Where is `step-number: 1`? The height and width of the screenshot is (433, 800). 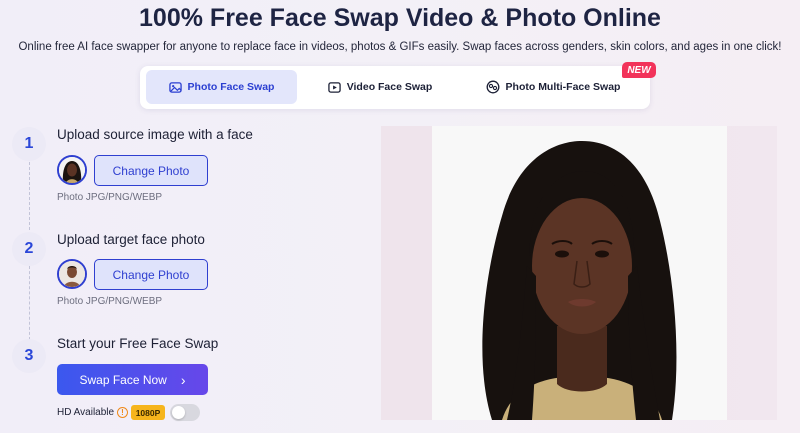 step-number: 1 is located at coordinates (29, 144).